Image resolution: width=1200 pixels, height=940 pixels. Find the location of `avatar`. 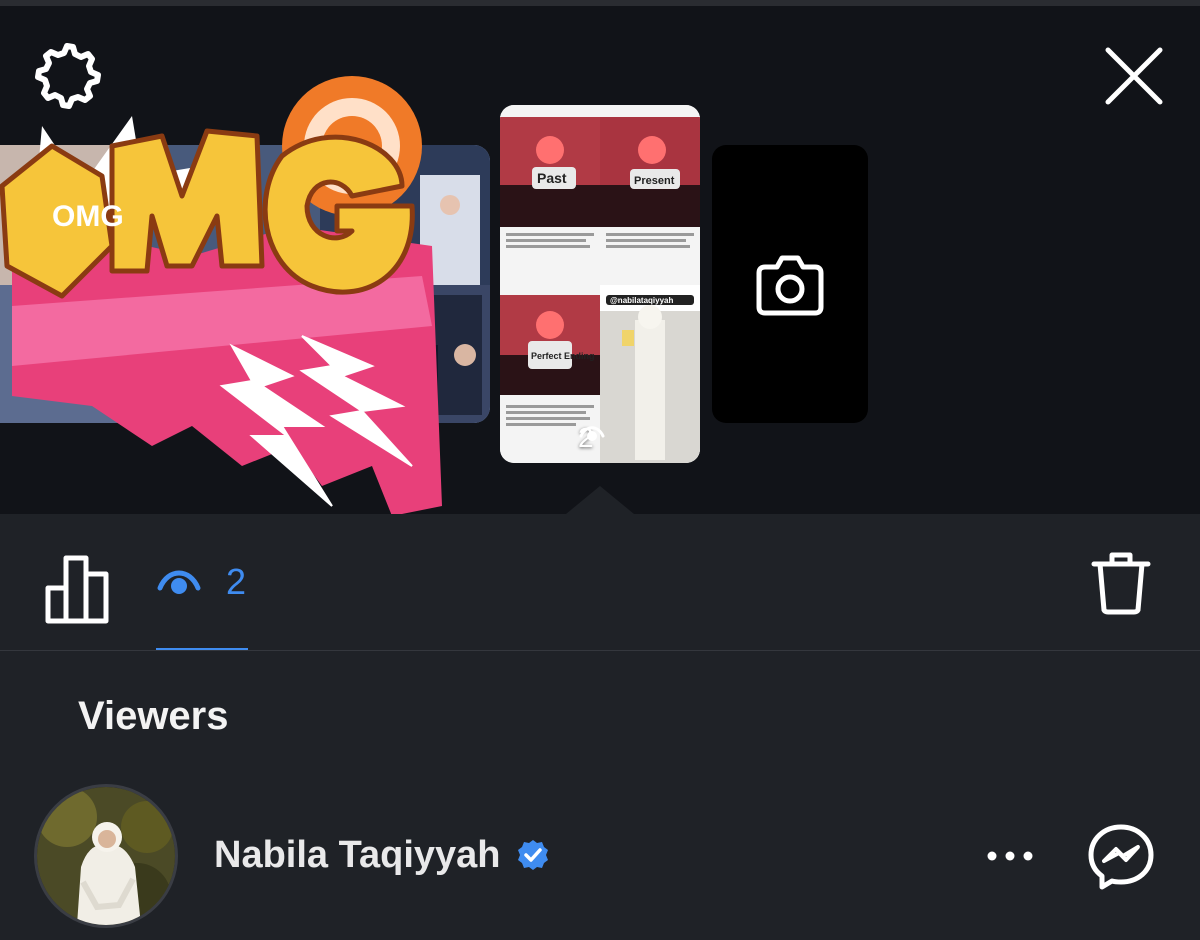

avatar is located at coordinates (106, 856).